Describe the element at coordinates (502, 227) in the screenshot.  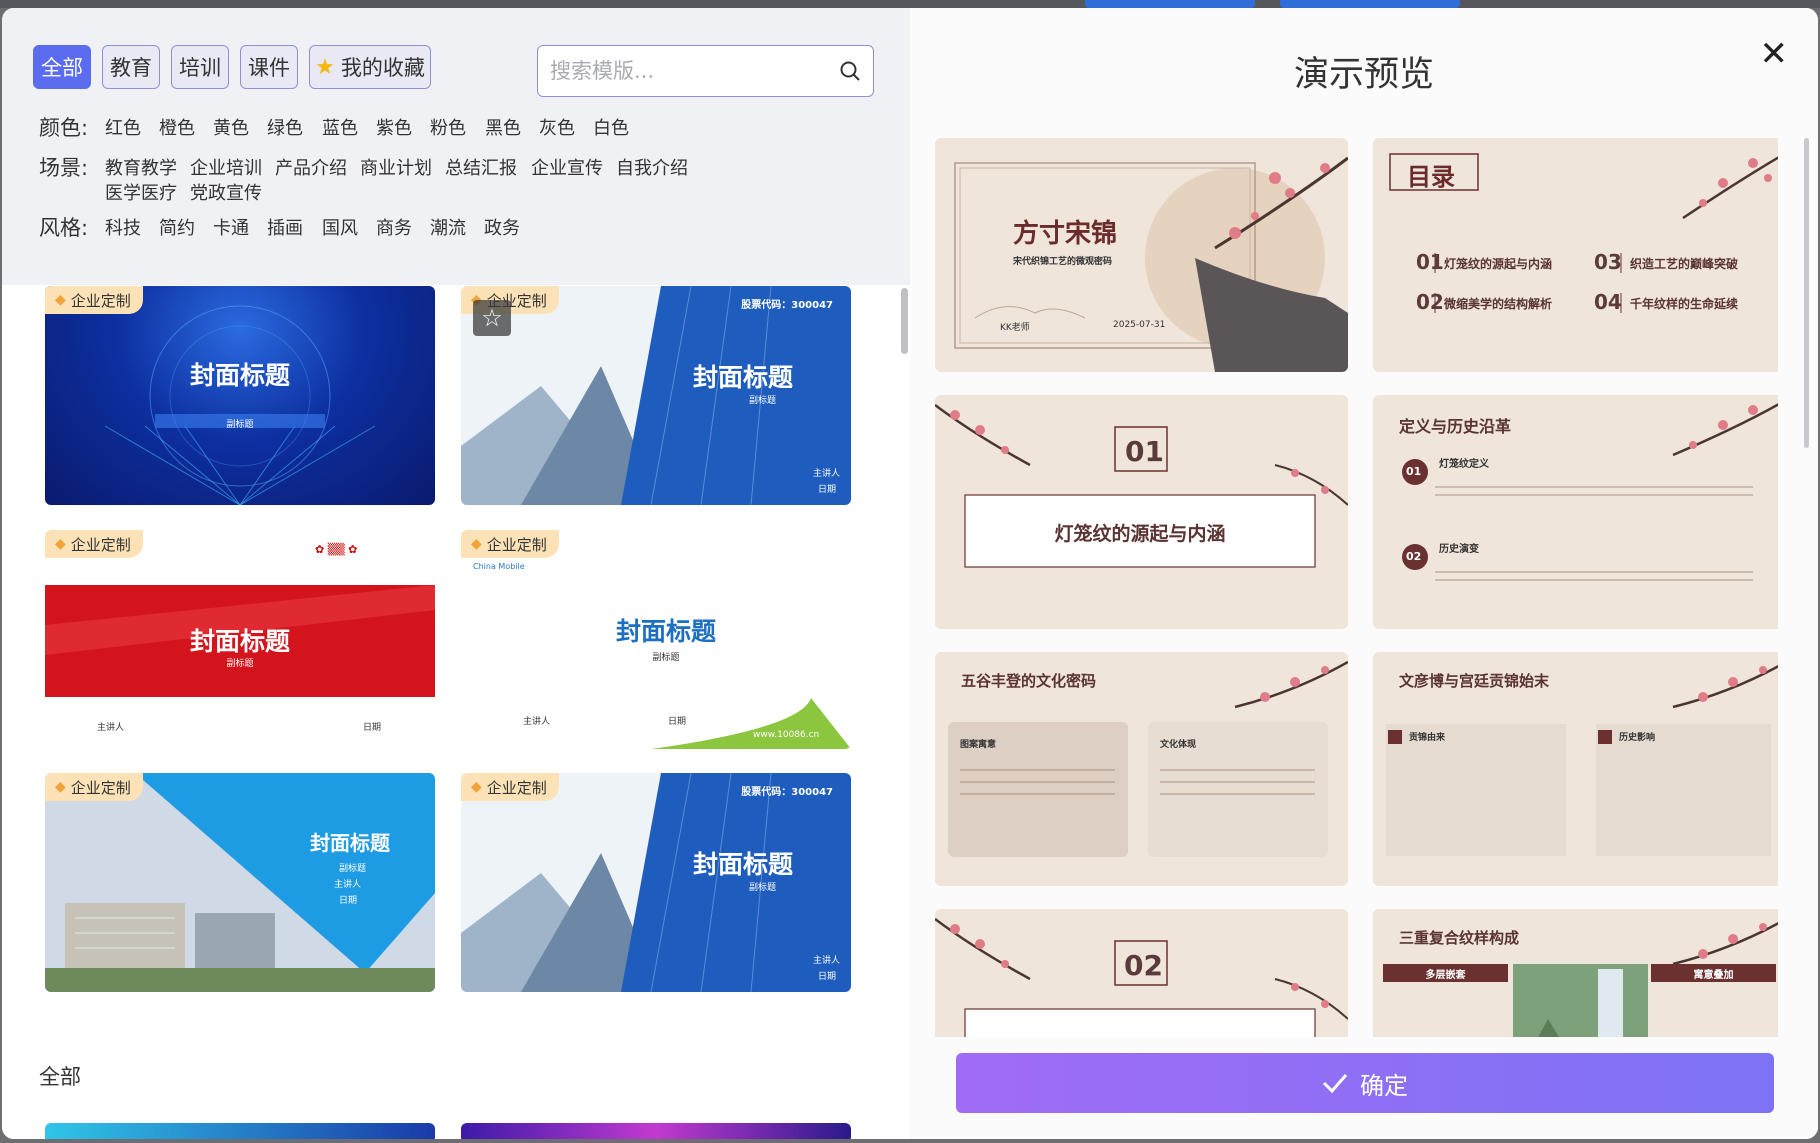
I see `style-filter-option: 政务` at that location.